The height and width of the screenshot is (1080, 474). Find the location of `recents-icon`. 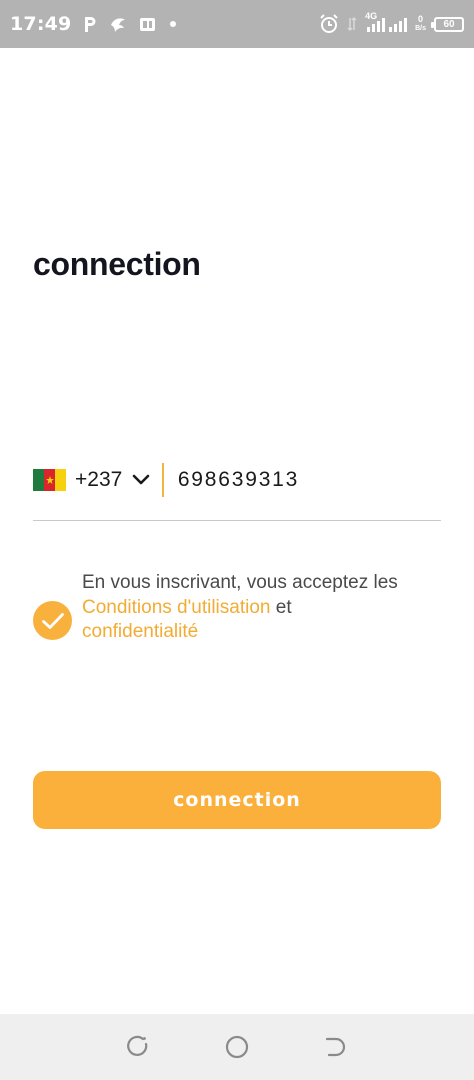

recents-icon is located at coordinates (136, 1045).